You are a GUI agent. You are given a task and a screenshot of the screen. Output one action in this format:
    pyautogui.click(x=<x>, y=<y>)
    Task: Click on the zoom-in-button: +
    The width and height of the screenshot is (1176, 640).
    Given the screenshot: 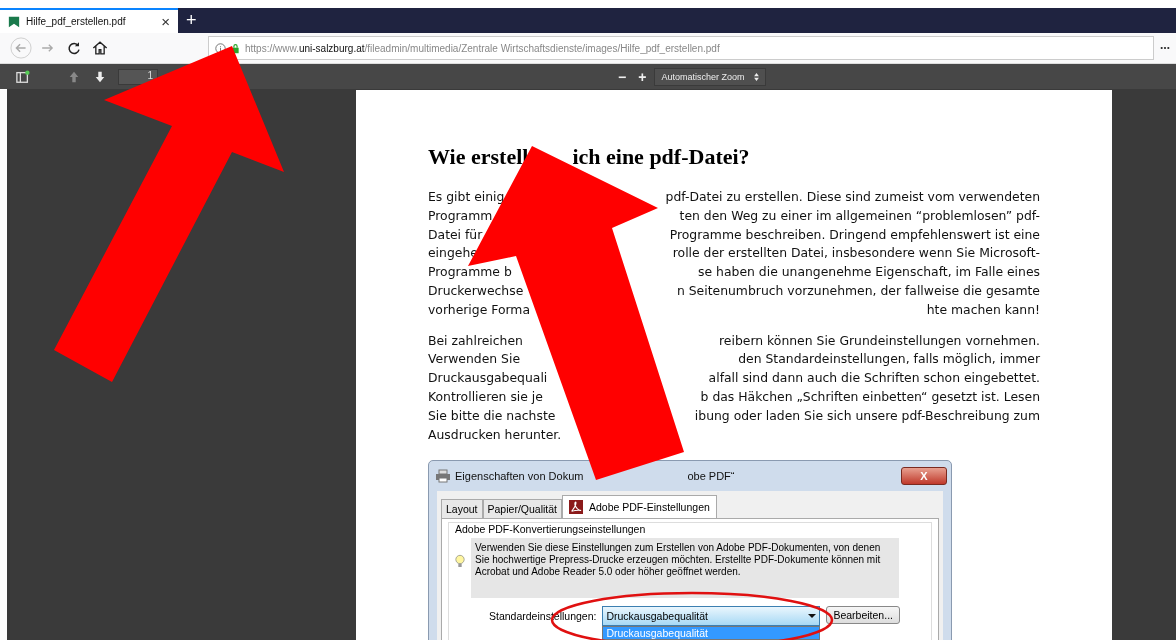 What is the action you would take?
    pyautogui.click(x=642, y=76)
    